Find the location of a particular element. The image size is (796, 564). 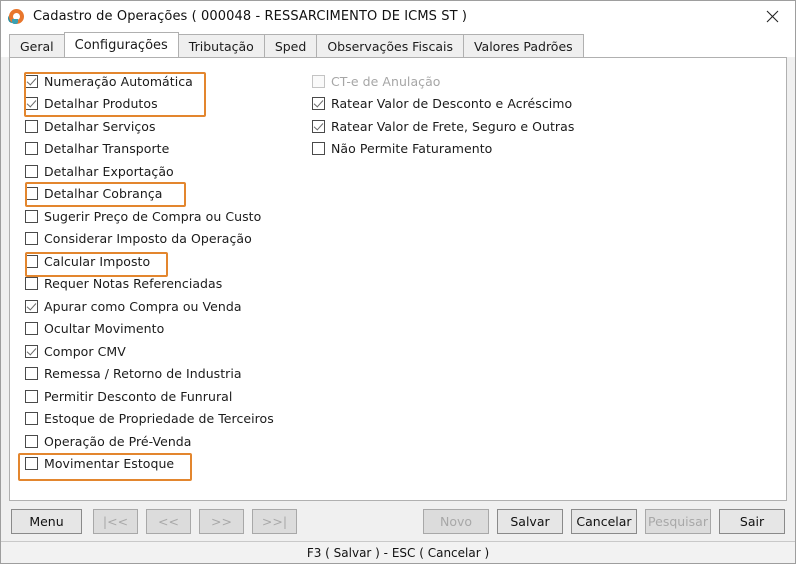

checkbox-detalhar-cobranca: Detalhar Cobrança is located at coordinates (146, 194).